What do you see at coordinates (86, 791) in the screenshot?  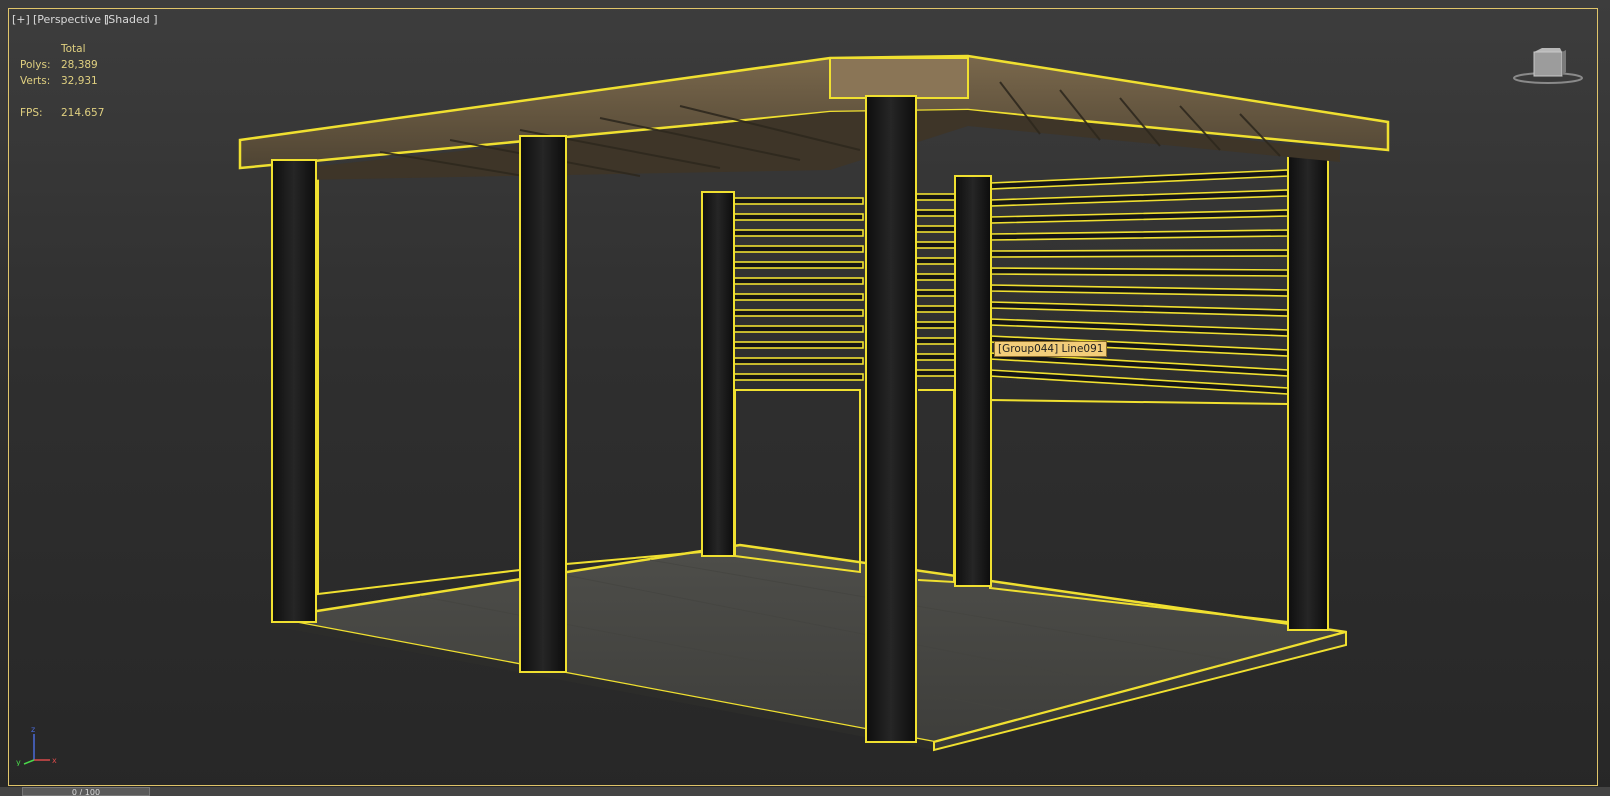 I see `time-slider-handle: 0 / 100` at bounding box center [86, 791].